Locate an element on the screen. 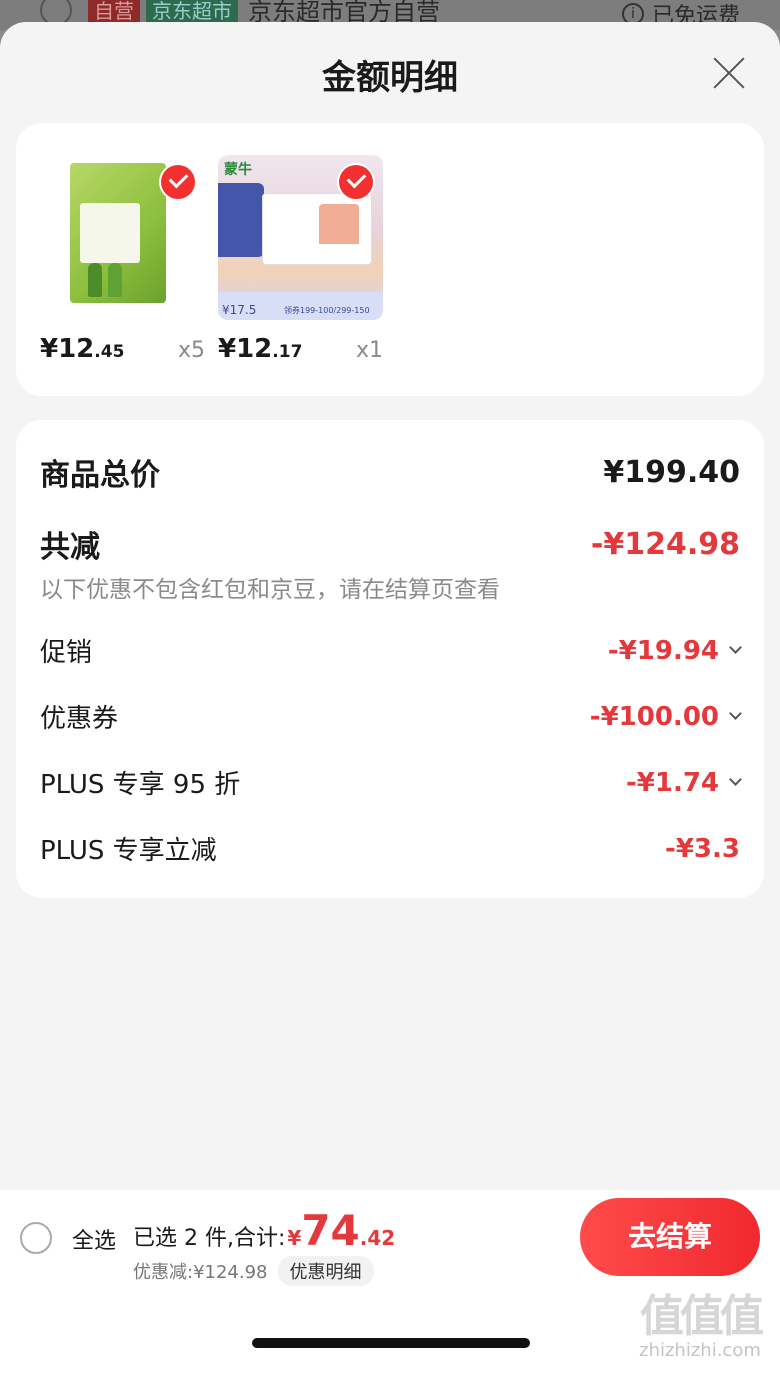 The image size is (780, 1375). discount-amount: 优惠减:¥124.98 is located at coordinates (200, 1272).